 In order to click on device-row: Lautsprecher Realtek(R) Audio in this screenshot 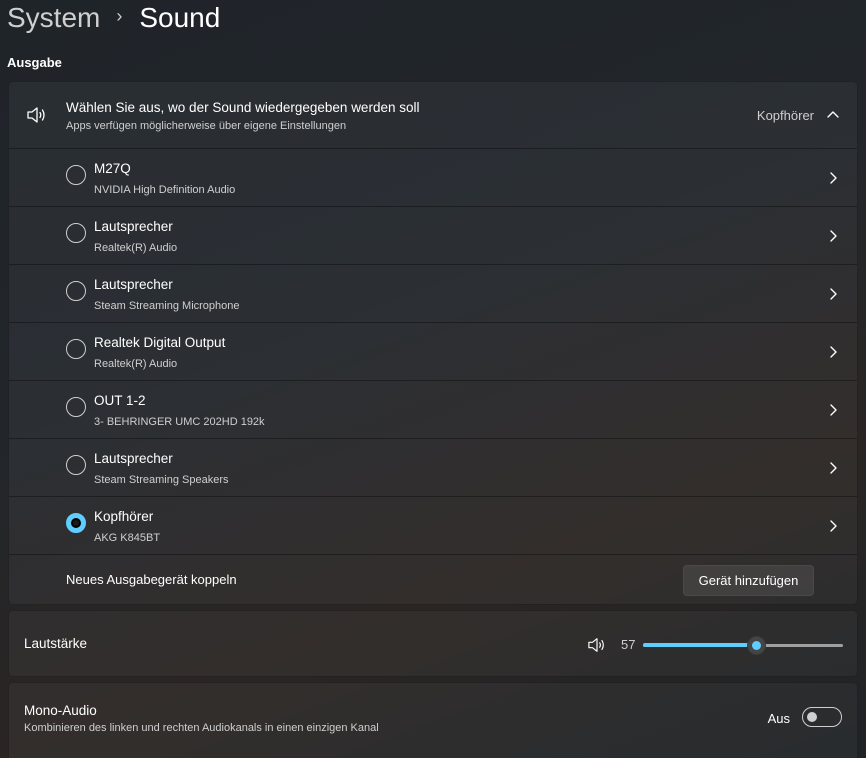, I will do `click(433, 236)`.